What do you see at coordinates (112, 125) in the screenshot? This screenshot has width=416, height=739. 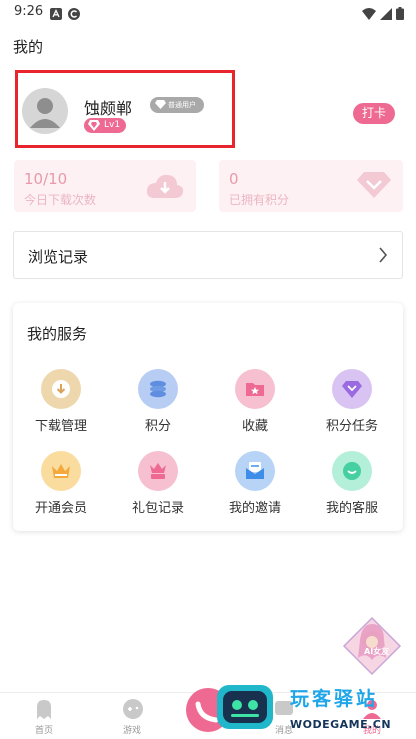 I see `level-label: Lv1` at bounding box center [112, 125].